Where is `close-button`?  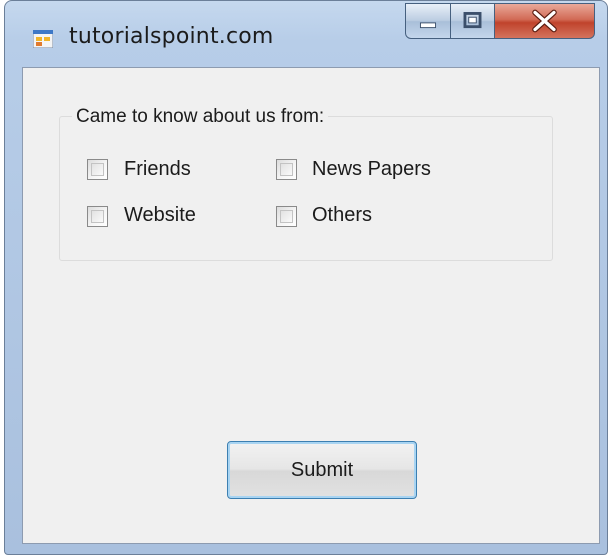 close-button is located at coordinates (545, 21).